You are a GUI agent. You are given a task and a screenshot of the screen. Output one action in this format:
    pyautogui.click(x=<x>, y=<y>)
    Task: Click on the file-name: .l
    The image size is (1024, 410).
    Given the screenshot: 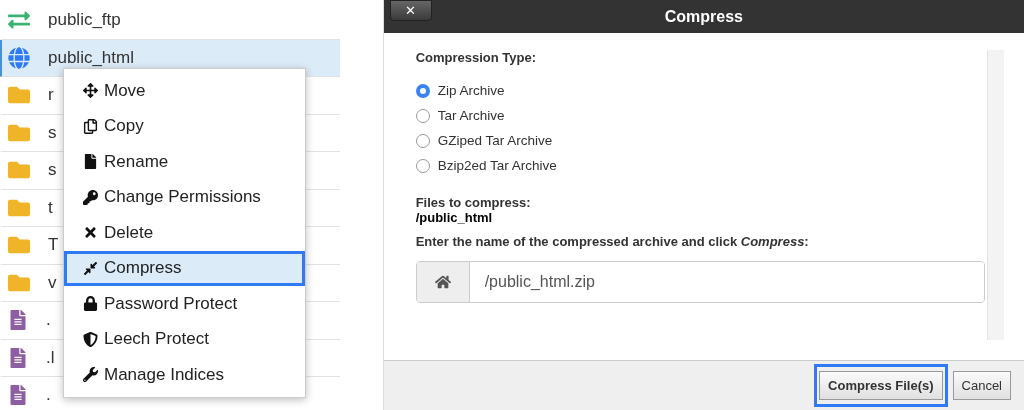 What is the action you would take?
    pyautogui.click(x=50, y=357)
    